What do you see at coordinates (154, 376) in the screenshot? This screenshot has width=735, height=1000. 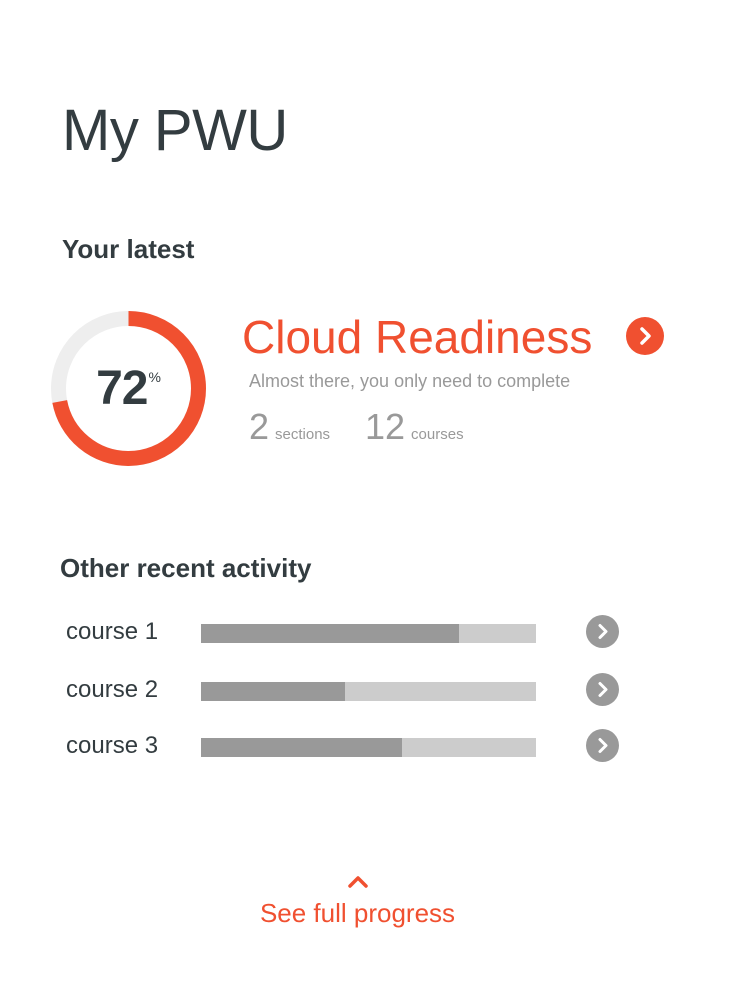 I see `progress-percentage-unit: %` at bounding box center [154, 376].